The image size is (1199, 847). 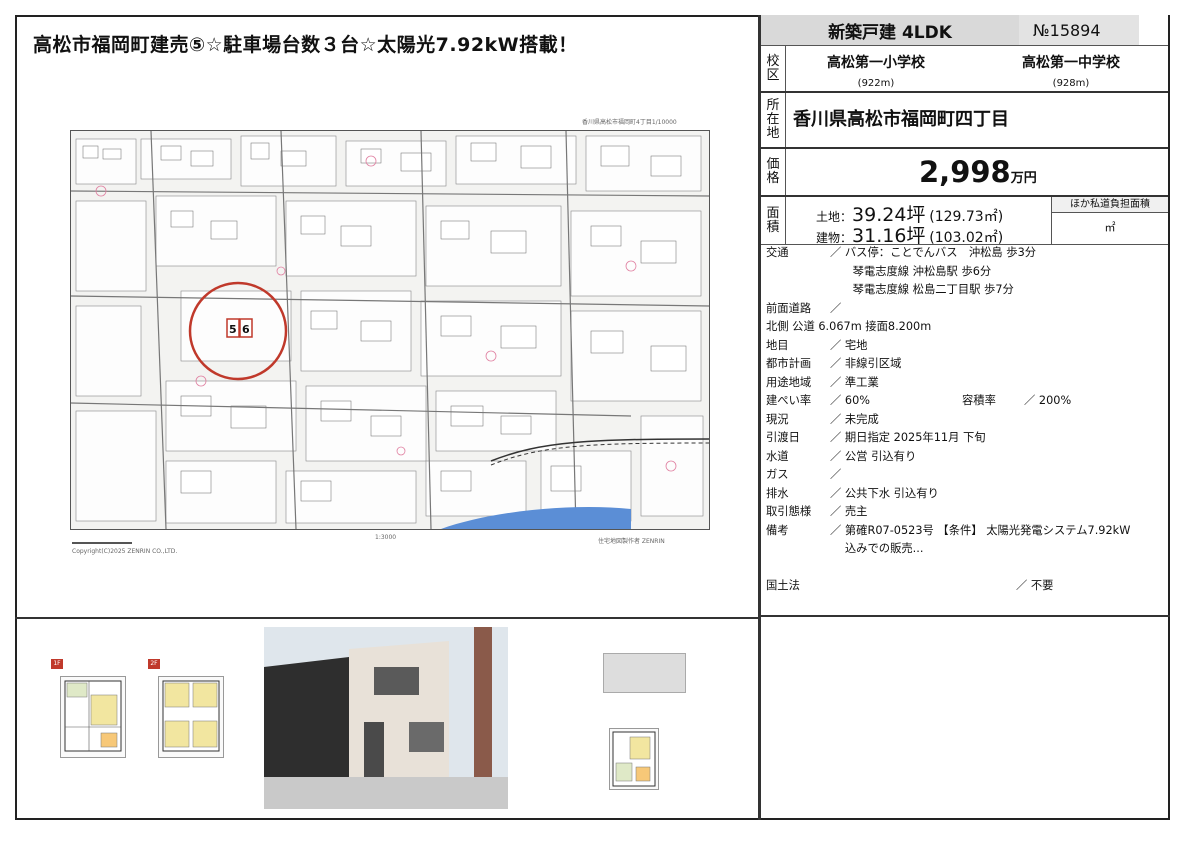 What do you see at coordinates (873, 456) in the screenshot?
I see `detail-value: ／ 公営 引込有り` at bounding box center [873, 456].